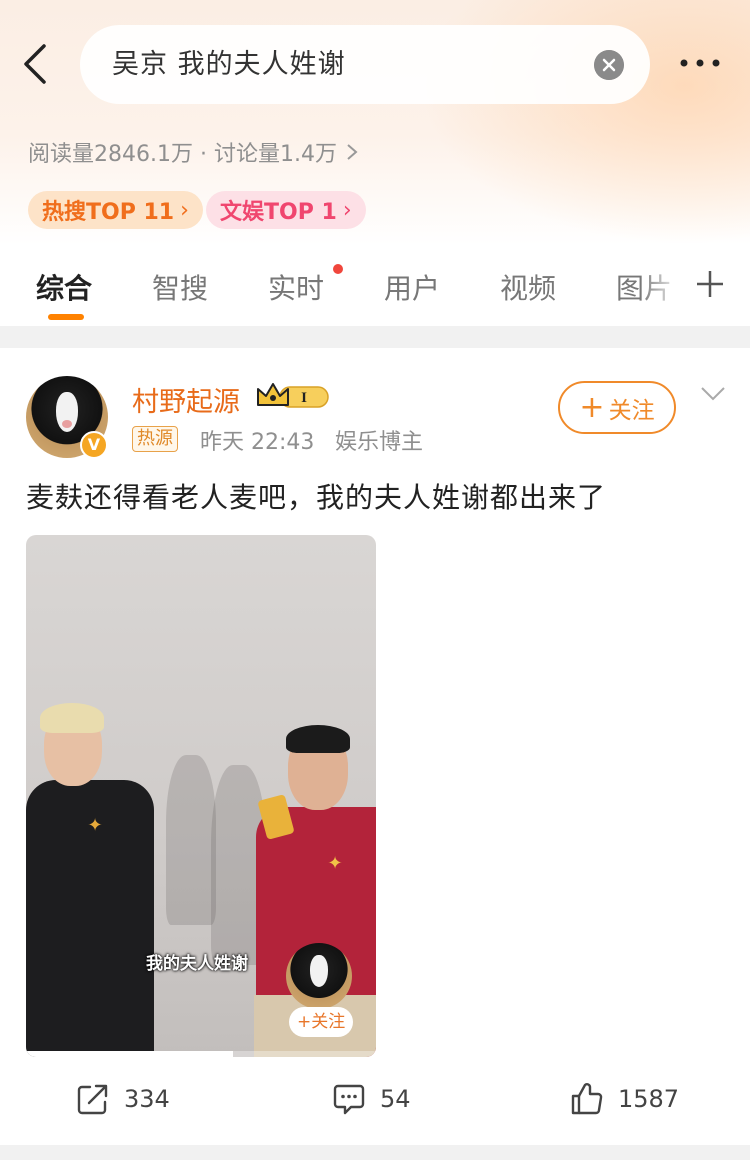 Image resolution: width=750 pixels, height=1160 pixels. Describe the element at coordinates (592, 407) in the screenshot. I see `follow-plus-icon: +` at that location.